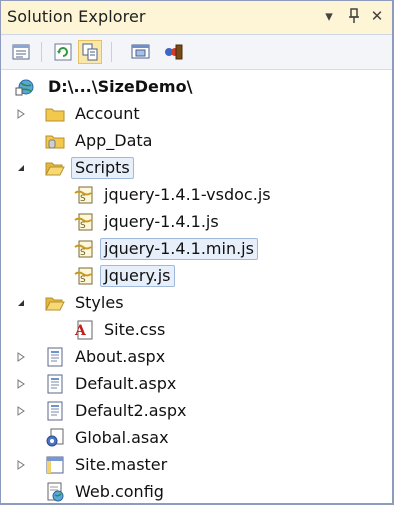  Describe the element at coordinates (135, 329) in the screenshot. I see `tree-item-label: Site.css` at that location.